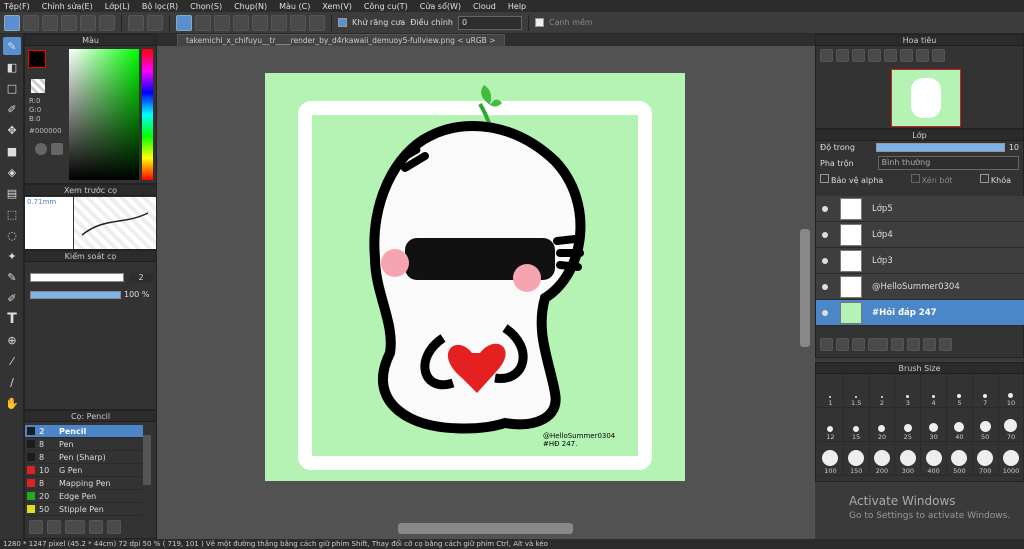 The image size is (1024, 549). Describe the element at coordinates (948, 163) in the screenshot. I see `blend-mode-dropdown: Bình thường` at that location.